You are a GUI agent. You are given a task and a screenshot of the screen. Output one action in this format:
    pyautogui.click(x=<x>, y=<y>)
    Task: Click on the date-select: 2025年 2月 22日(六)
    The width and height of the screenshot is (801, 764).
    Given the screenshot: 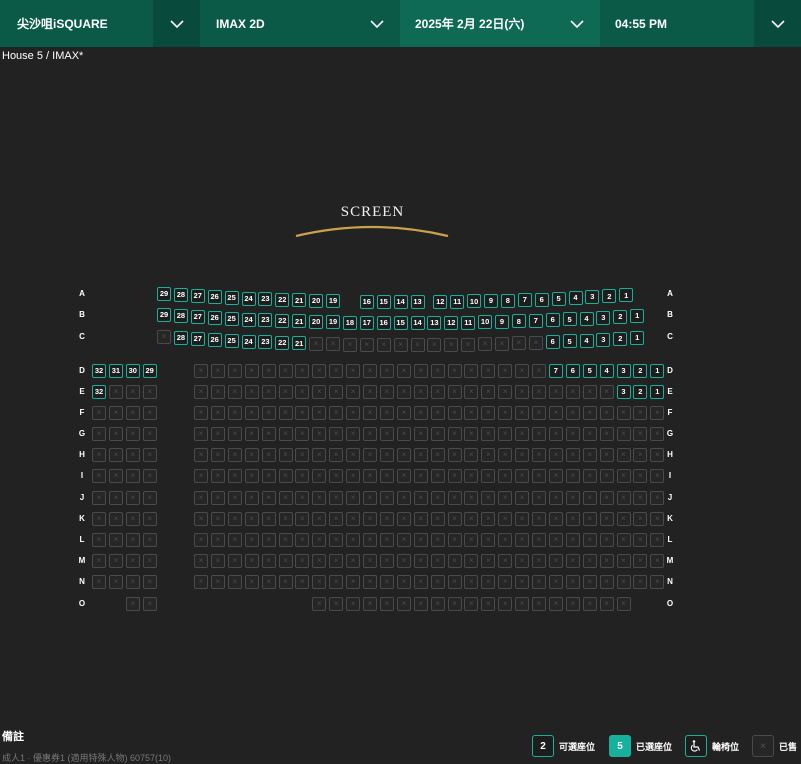 What is the action you would take?
    pyautogui.click(x=500, y=23)
    